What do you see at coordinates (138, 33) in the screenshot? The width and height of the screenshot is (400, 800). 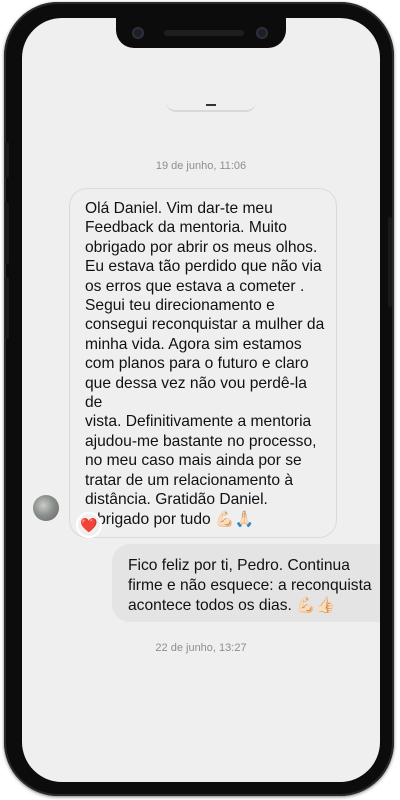 I see `sensor-icon` at bounding box center [138, 33].